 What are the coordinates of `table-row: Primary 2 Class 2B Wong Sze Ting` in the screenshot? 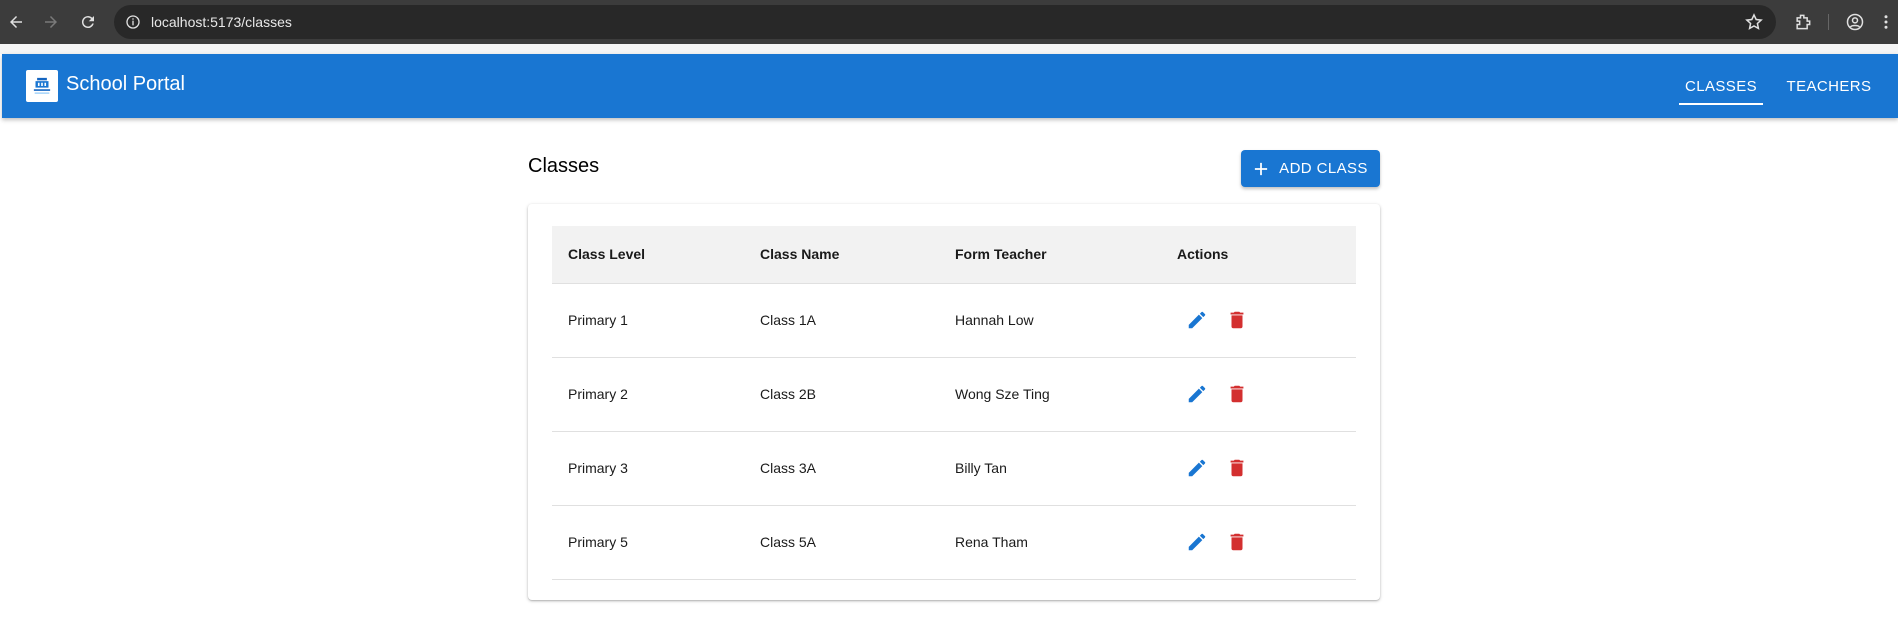 It's located at (954, 394).